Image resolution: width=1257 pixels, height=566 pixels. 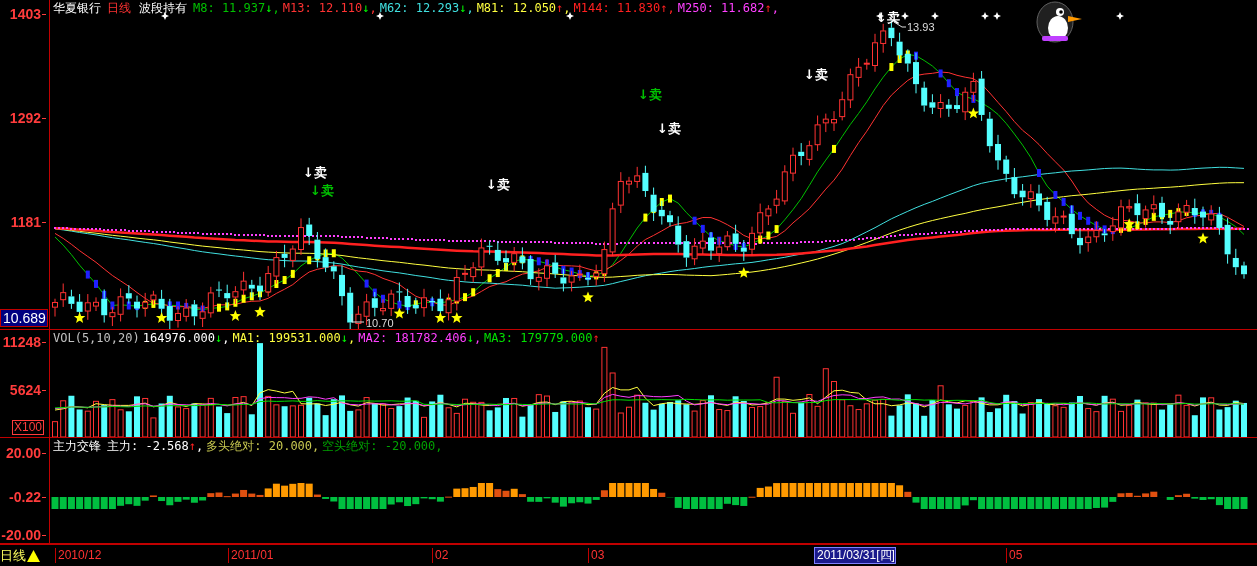 I want to click on volume-indicator-name: VOL(5,10,20), so click(x=96, y=338).